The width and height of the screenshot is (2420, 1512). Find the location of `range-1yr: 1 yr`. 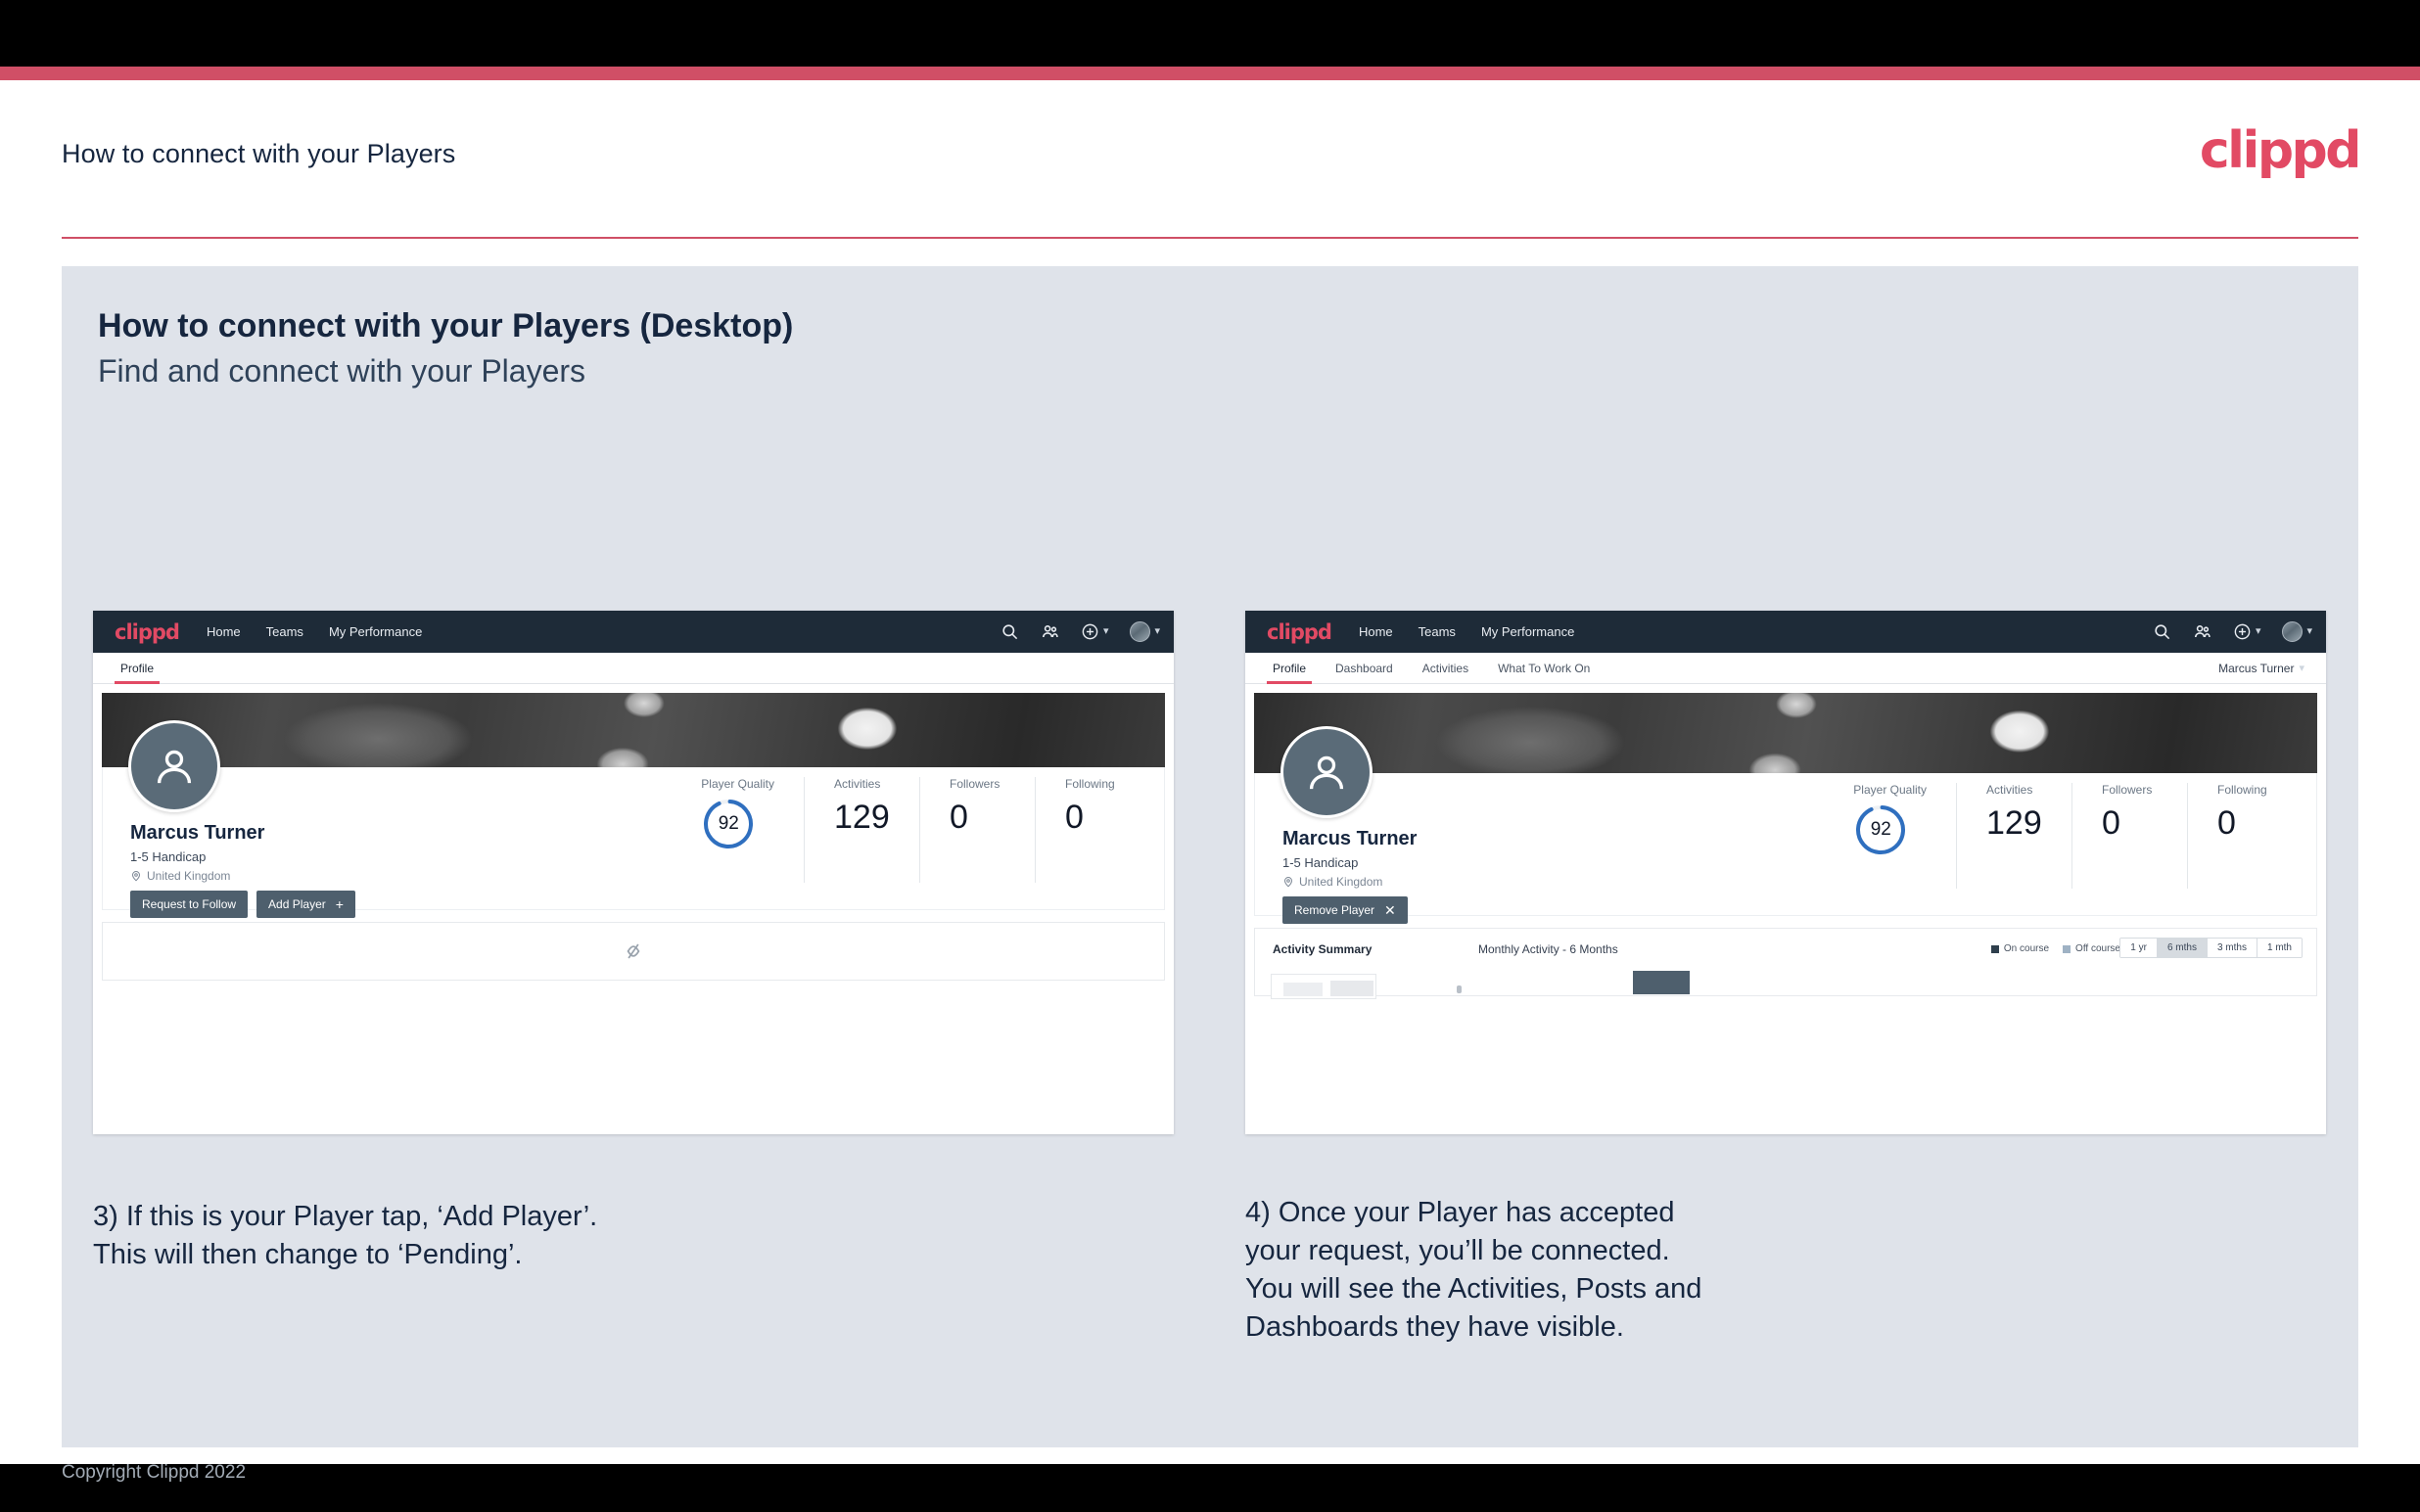

range-1yr: 1 yr is located at coordinates (2138, 948).